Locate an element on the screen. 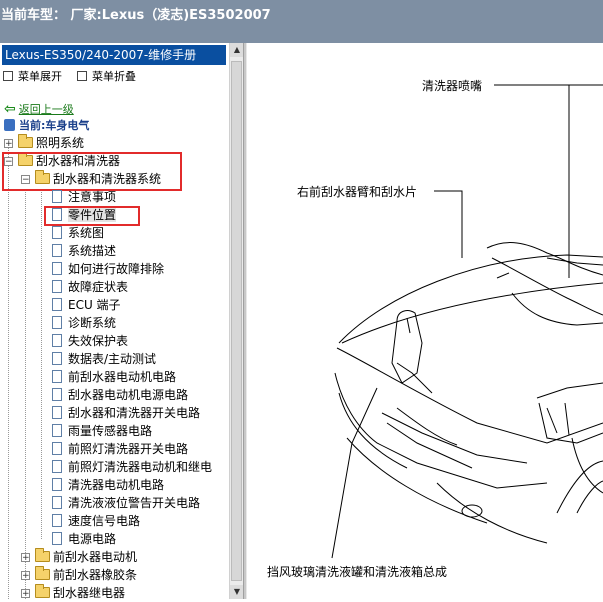 The image size is (603, 602). back-arrow-icon: ⇦ is located at coordinates (10, 109).